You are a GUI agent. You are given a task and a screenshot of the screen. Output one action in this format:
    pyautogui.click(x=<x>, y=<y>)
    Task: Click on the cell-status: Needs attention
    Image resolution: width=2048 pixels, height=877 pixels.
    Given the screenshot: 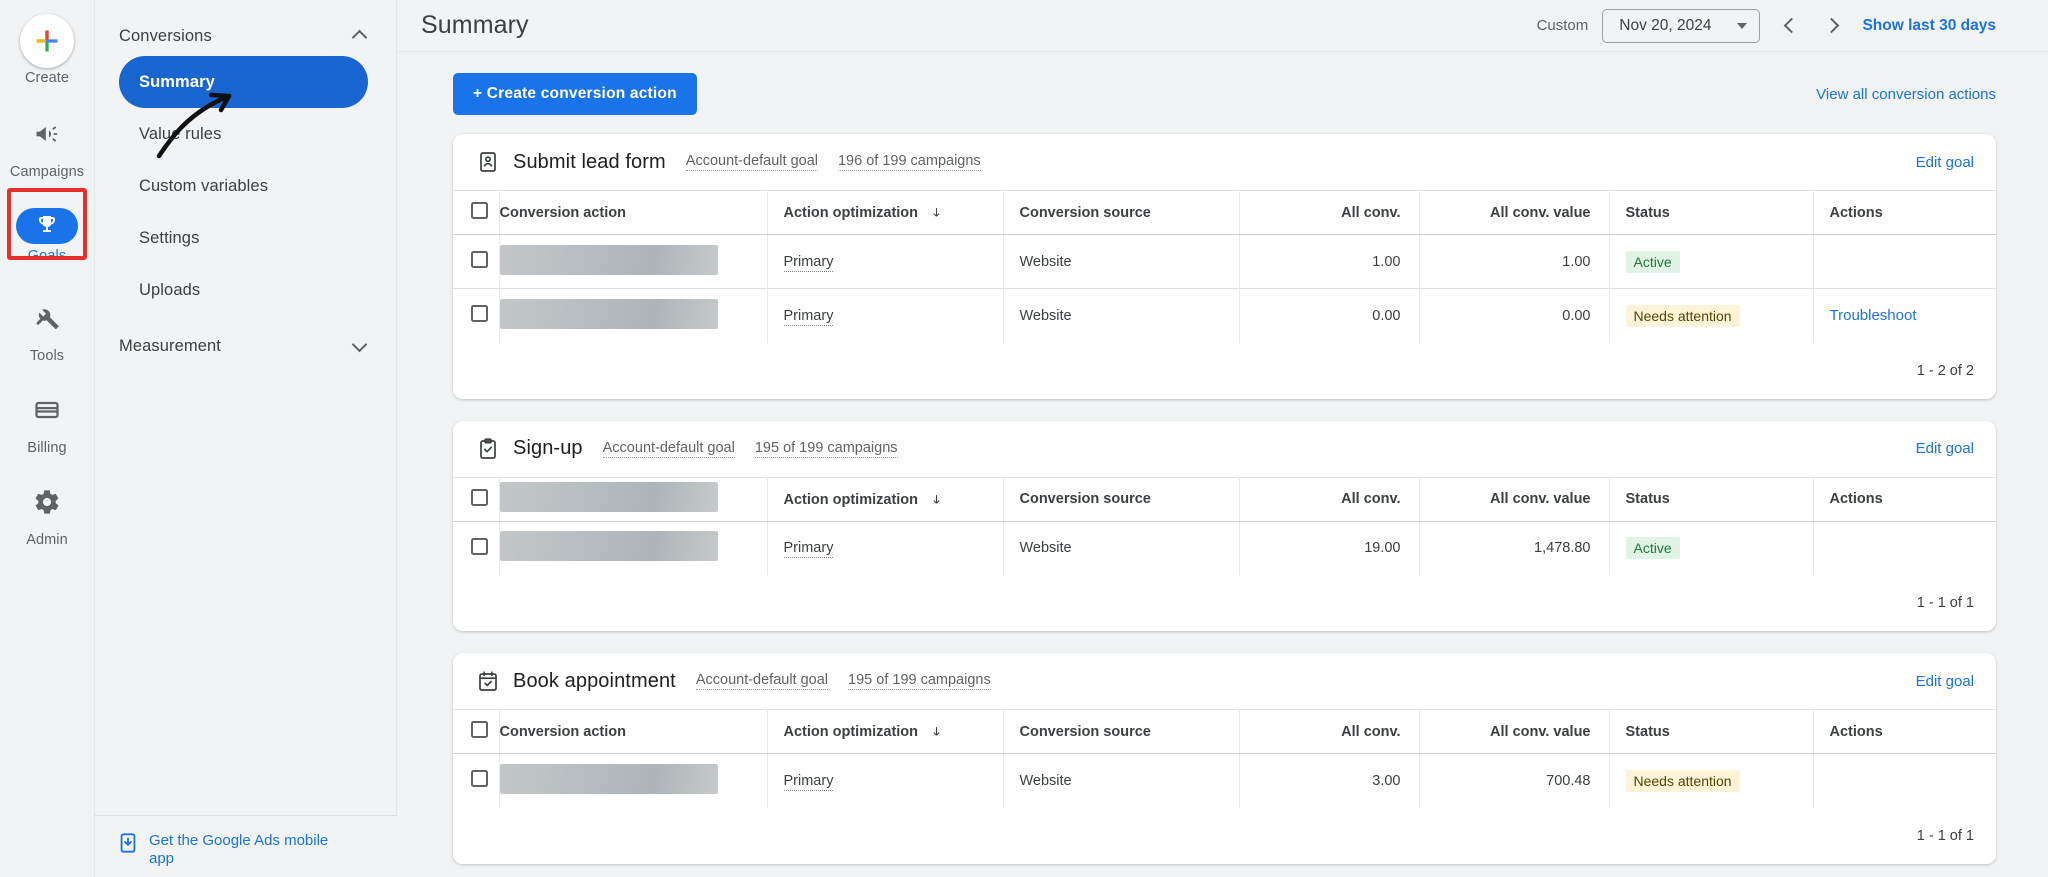 What is the action you would take?
    pyautogui.click(x=1711, y=315)
    